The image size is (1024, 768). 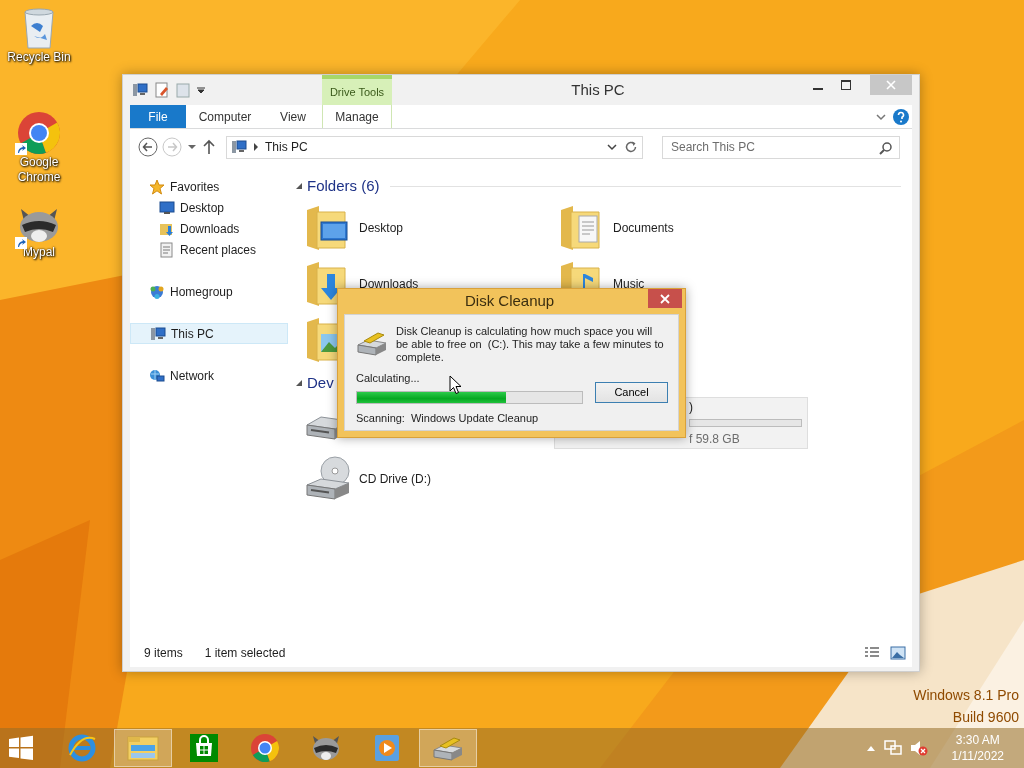 What do you see at coordinates (530, 344) in the screenshot?
I see `dialog-message: Disk Cleanup is calculating how much space you will be able to free on (C:). This may take a few minutes to complete.` at bounding box center [530, 344].